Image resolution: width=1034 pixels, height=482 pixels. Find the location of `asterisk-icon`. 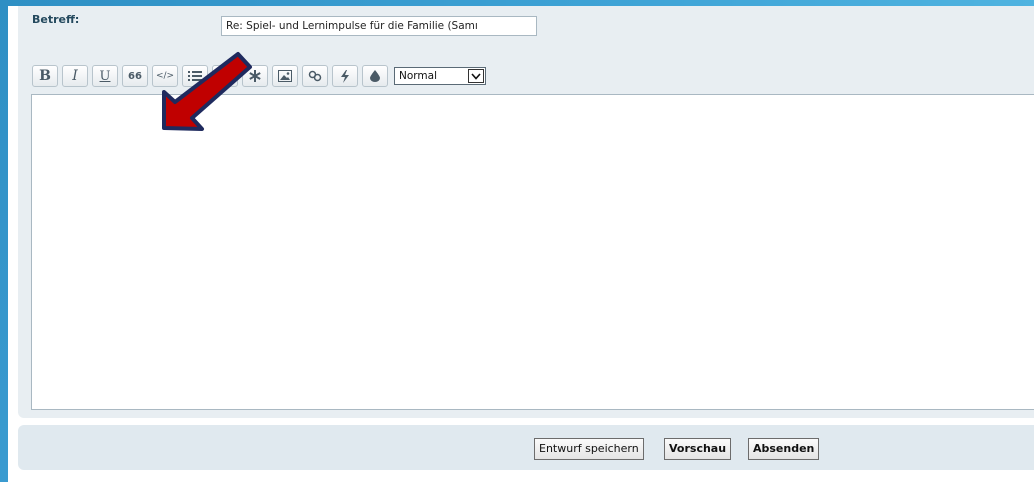

asterisk-icon is located at coordinates (255, 76).